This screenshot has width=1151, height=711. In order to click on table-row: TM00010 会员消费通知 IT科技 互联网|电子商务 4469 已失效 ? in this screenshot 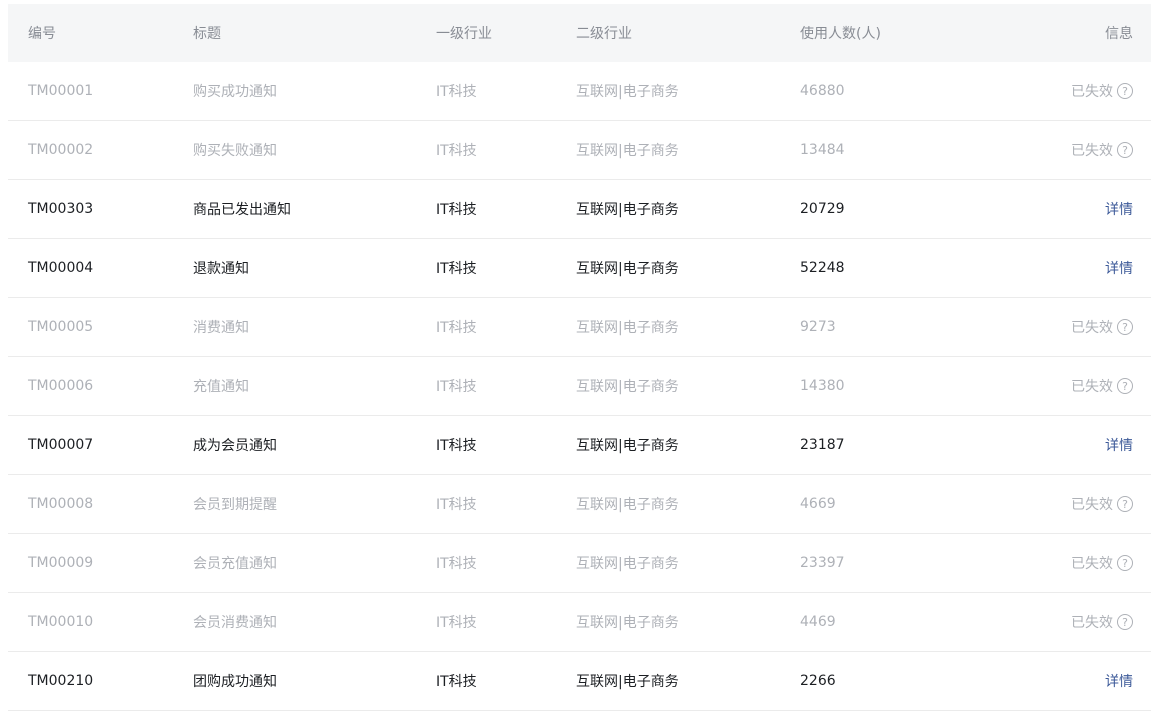, I will do `click(579, 622)`.